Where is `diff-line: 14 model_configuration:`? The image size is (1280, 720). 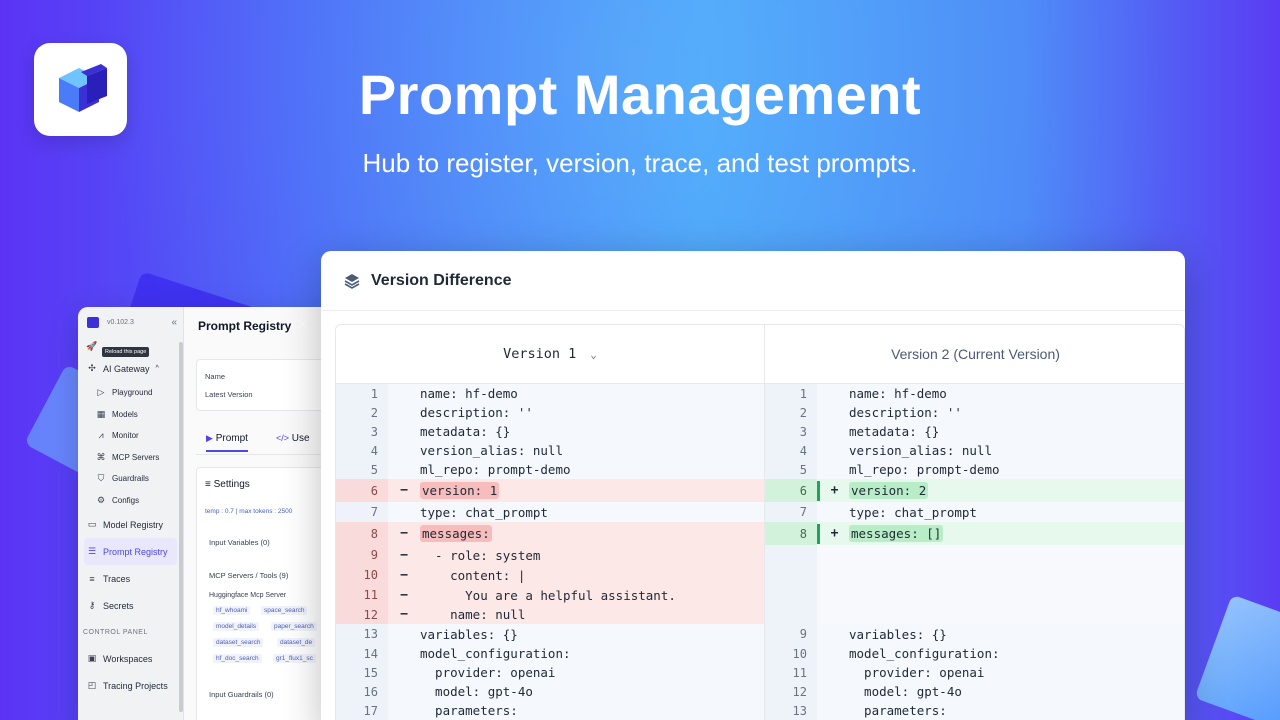 diff-line: 14 model_configuration: is located at coordinates (550, 653).